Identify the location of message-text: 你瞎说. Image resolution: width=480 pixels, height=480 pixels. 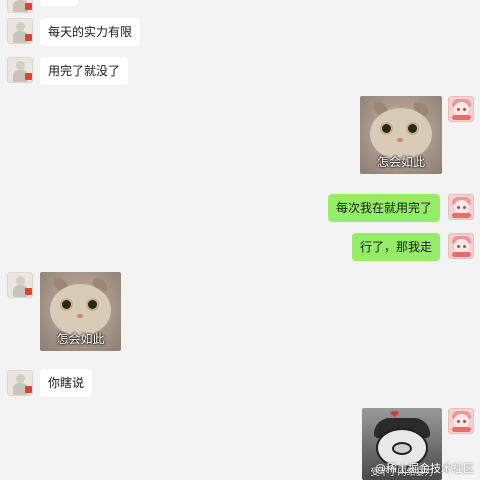
(66, 383).